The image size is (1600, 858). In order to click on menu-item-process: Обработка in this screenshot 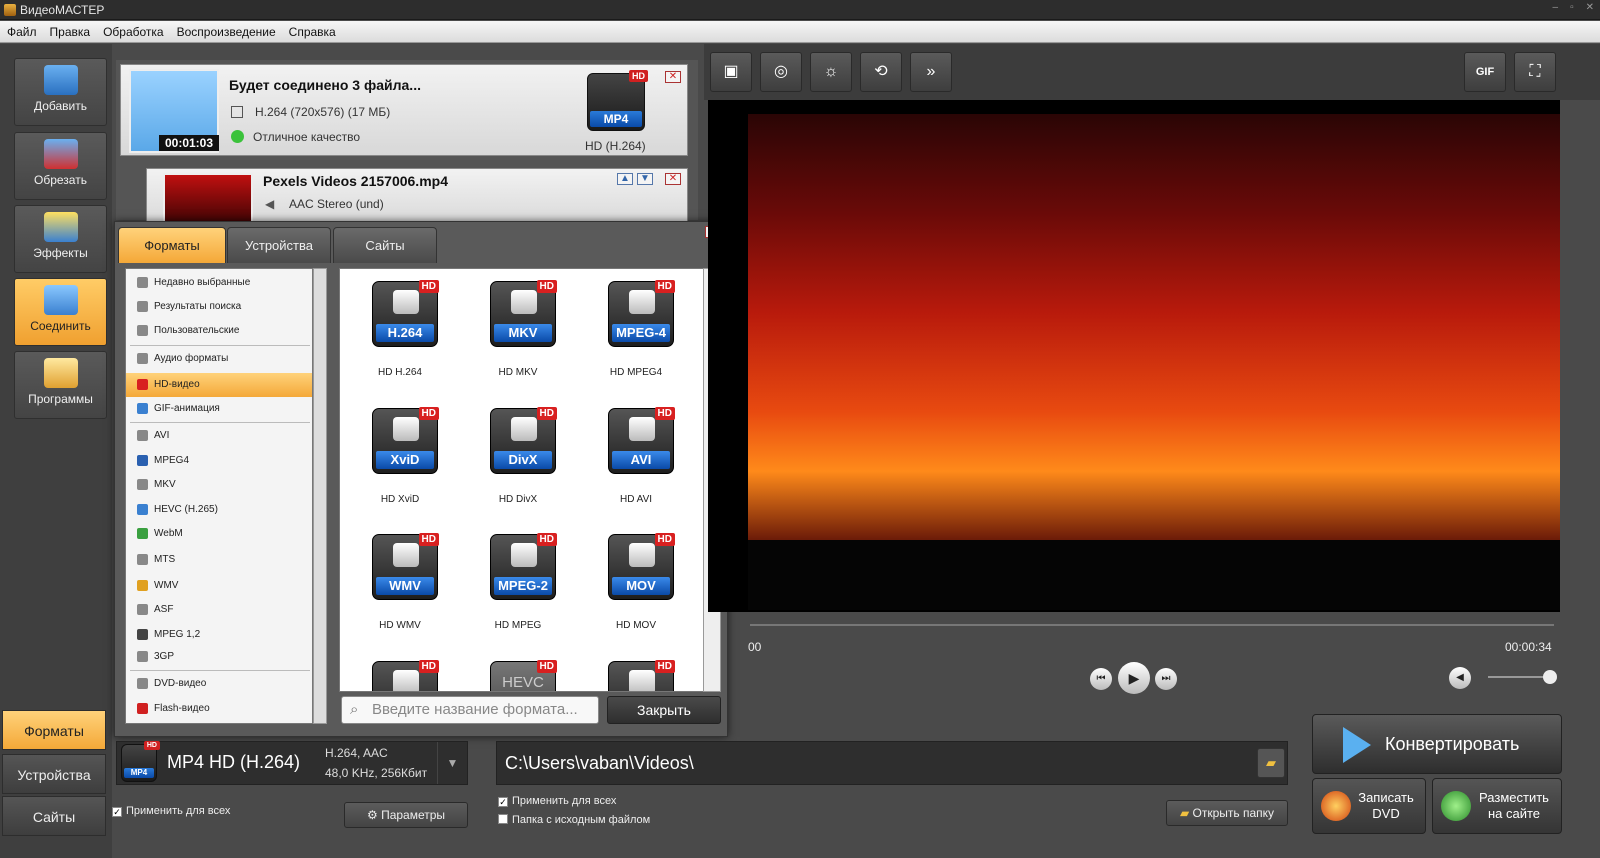, I will do `click(133, 32)`.